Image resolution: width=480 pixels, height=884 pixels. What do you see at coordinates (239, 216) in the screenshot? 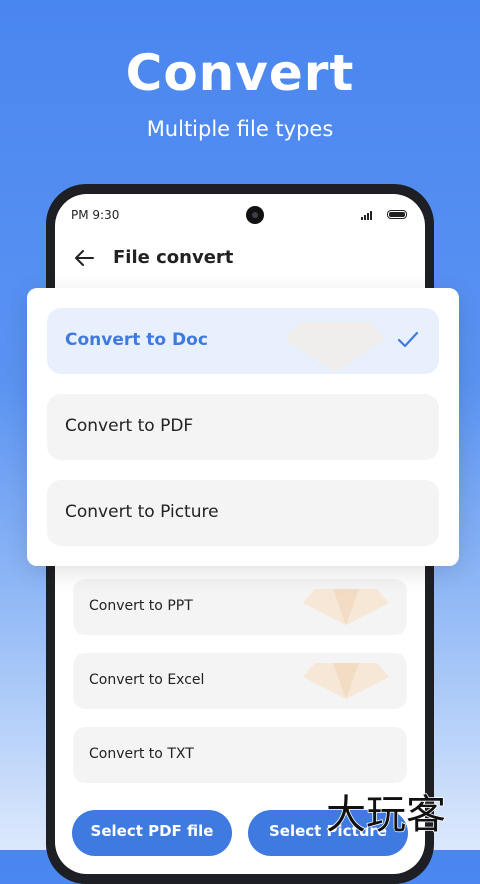
I see `status-bar: PM 9:30` at bounding box center [239, 216].